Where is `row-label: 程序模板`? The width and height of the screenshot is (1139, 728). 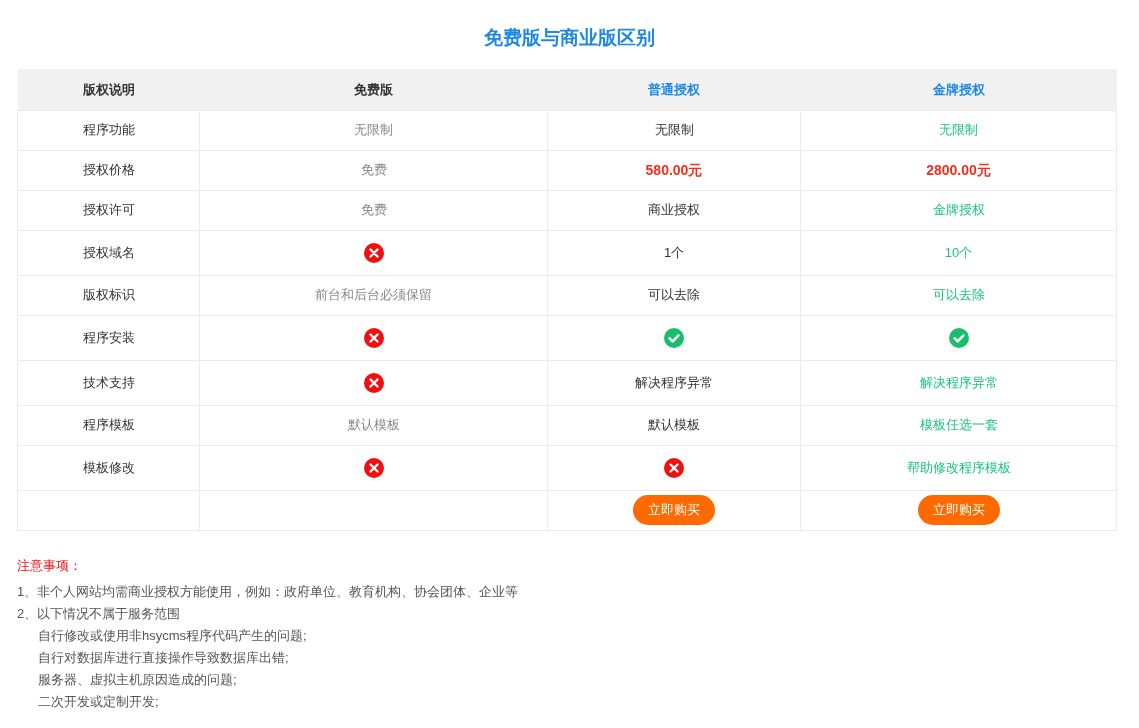
row-label: 程序模板 is located at coordinates (108, 425).